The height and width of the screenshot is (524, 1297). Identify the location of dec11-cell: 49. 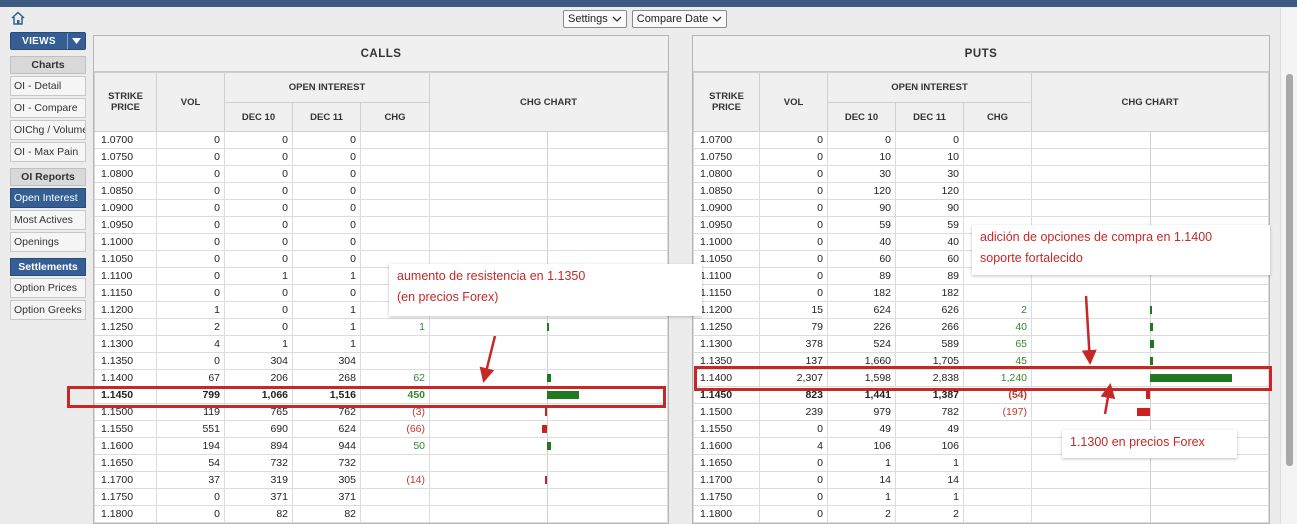
(929, 429).